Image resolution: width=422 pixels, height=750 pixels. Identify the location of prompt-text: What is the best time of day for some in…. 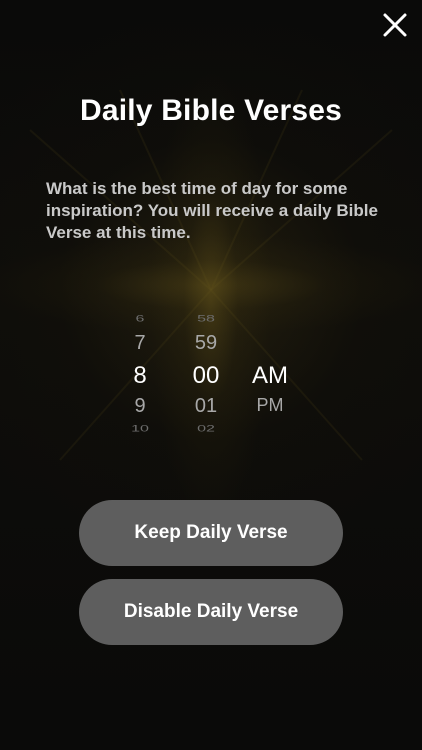
(212, 210).